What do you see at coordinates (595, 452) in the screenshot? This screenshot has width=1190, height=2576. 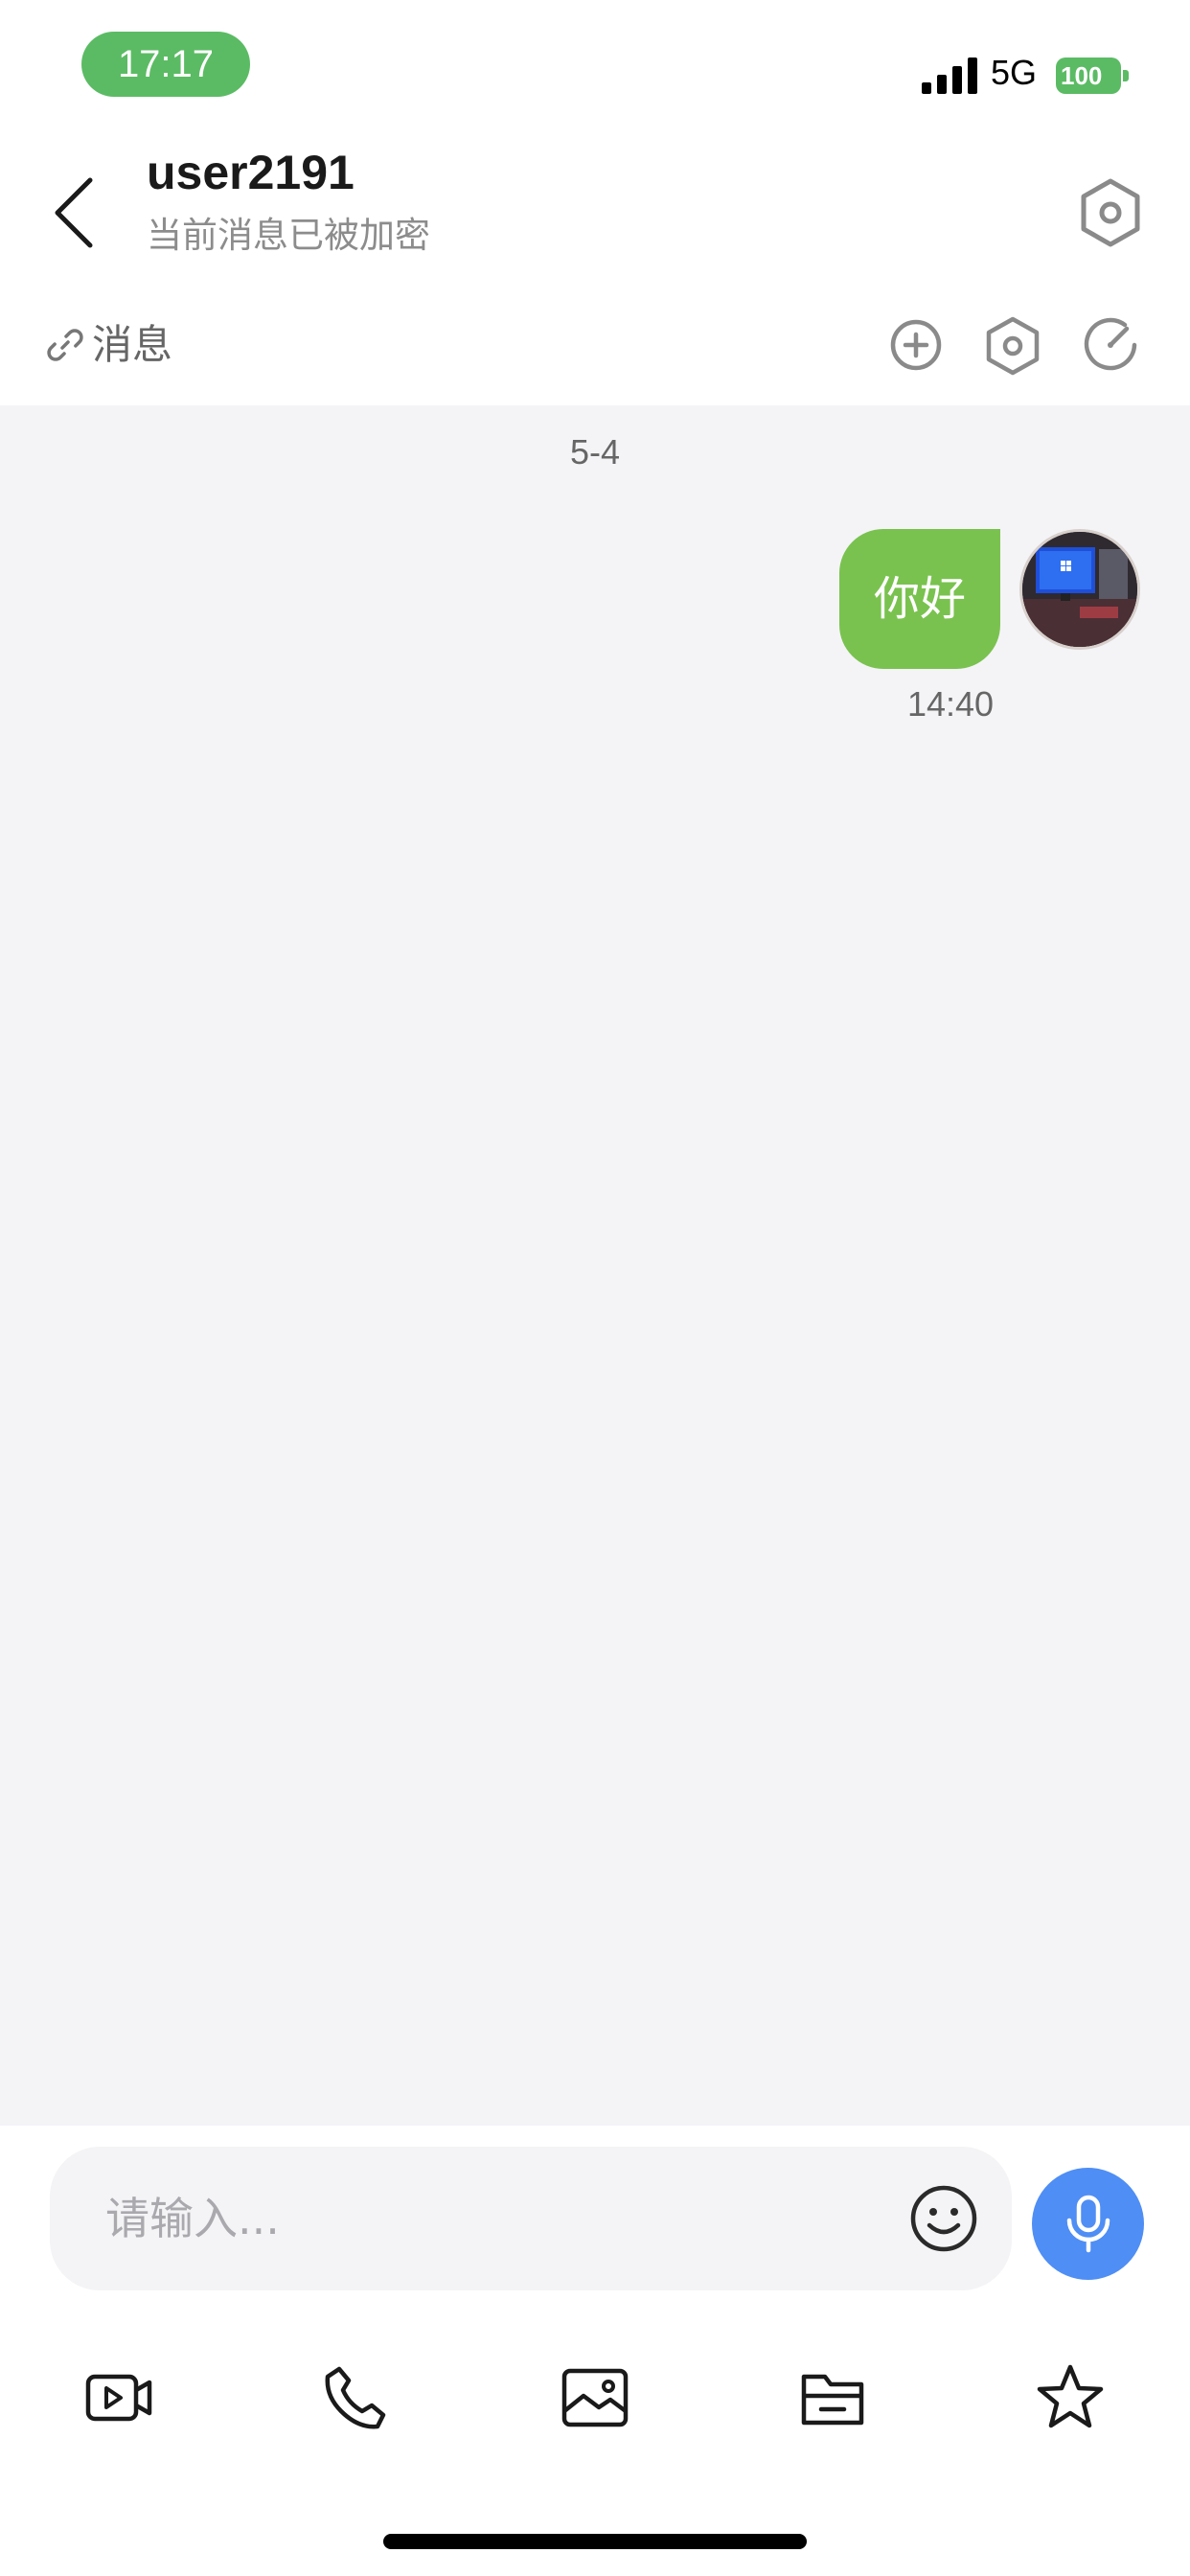 I see `date-divider: 5-4` at bounding box center [595, 452].